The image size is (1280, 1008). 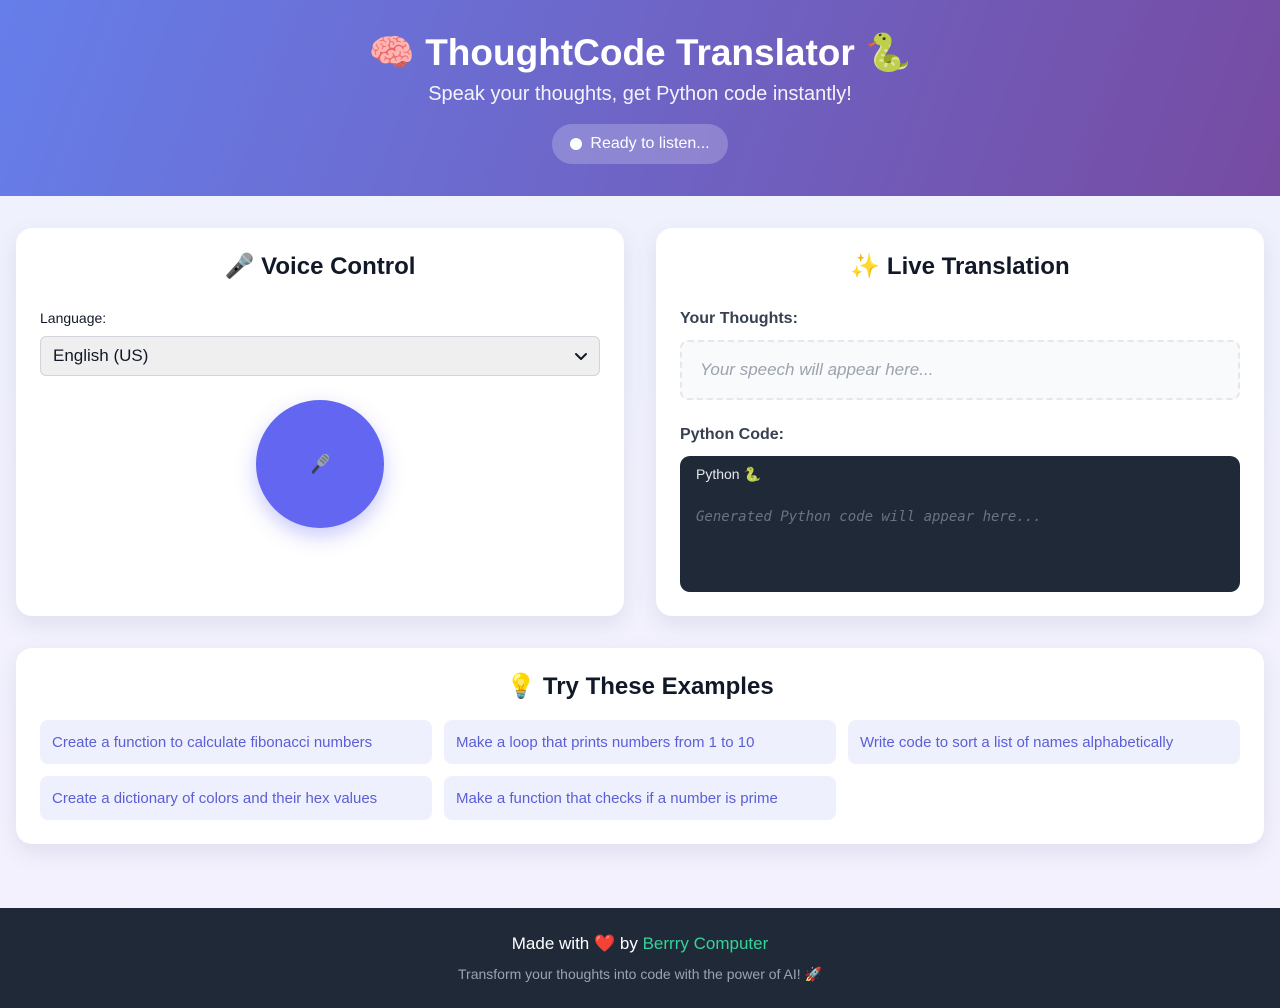 What do you see at coordinates (550, 943) in the screenshot?
I see `footer-made-with: Made with` at bounding box center [550, 943].